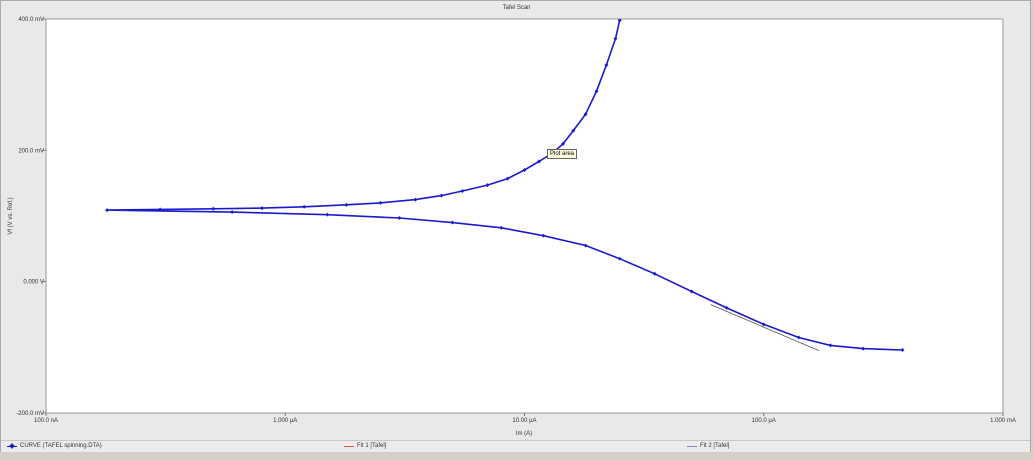 This screenshot has width=1033, height=460. I want to click on legend-label-curve: CURVE (TAFEL spinning.DTA), so click(61, 446).